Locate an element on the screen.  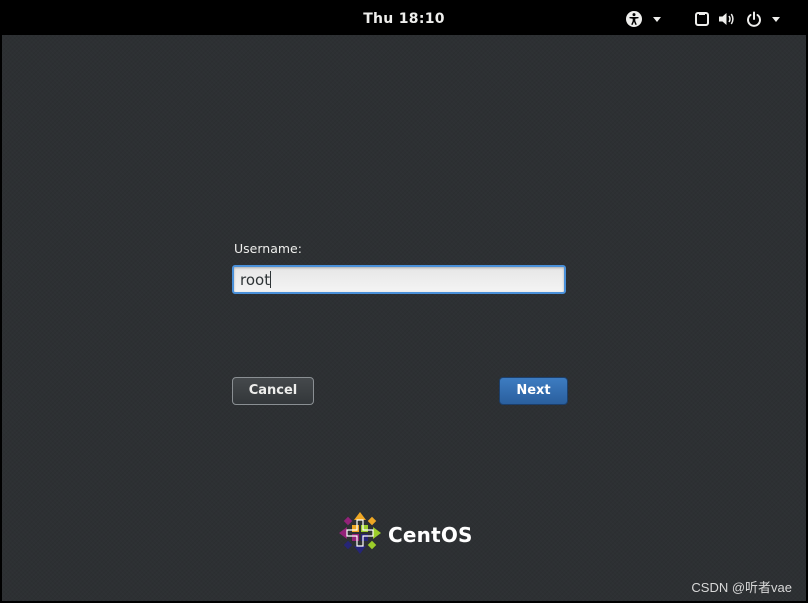
watermark: CSDN @听者vae is located at coordinates (741, 587).